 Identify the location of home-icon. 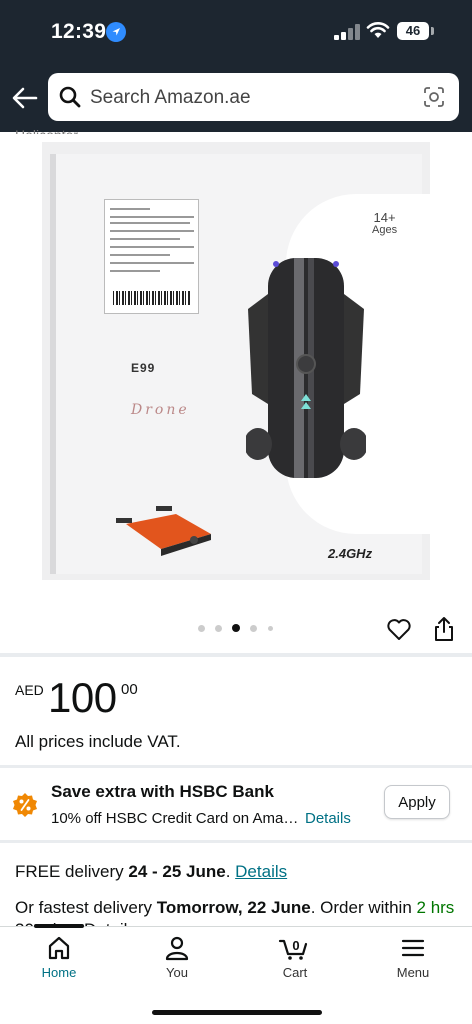
(59, 948).